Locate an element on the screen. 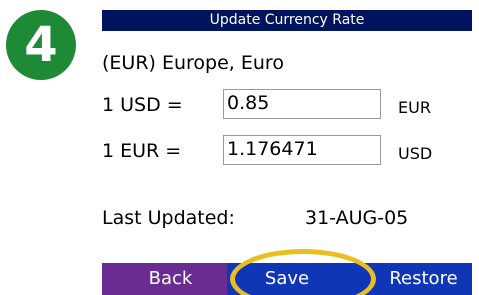  back-button: Back is located at coordinates (164, 279).